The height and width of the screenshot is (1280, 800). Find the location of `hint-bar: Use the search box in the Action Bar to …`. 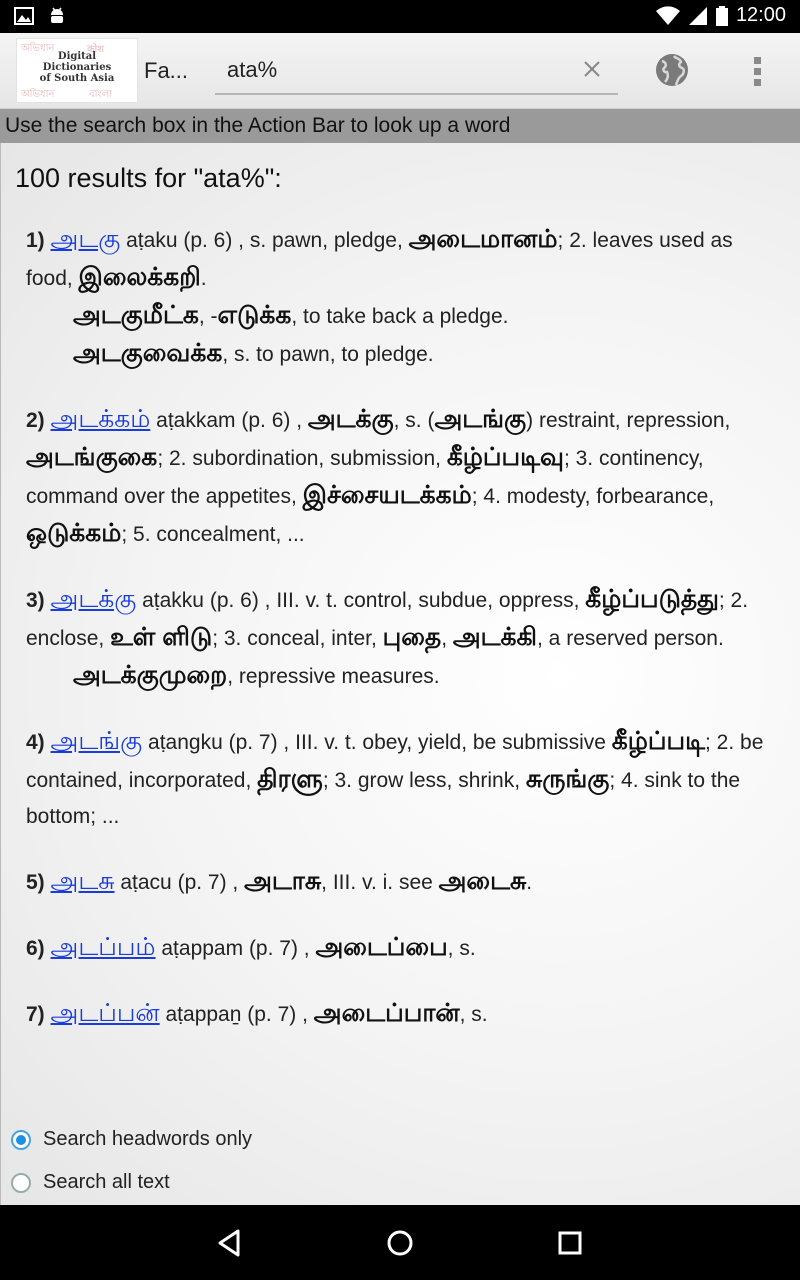

hint-bar: Use the search box in the Action Bar to … is located at coordinates (400, 126).